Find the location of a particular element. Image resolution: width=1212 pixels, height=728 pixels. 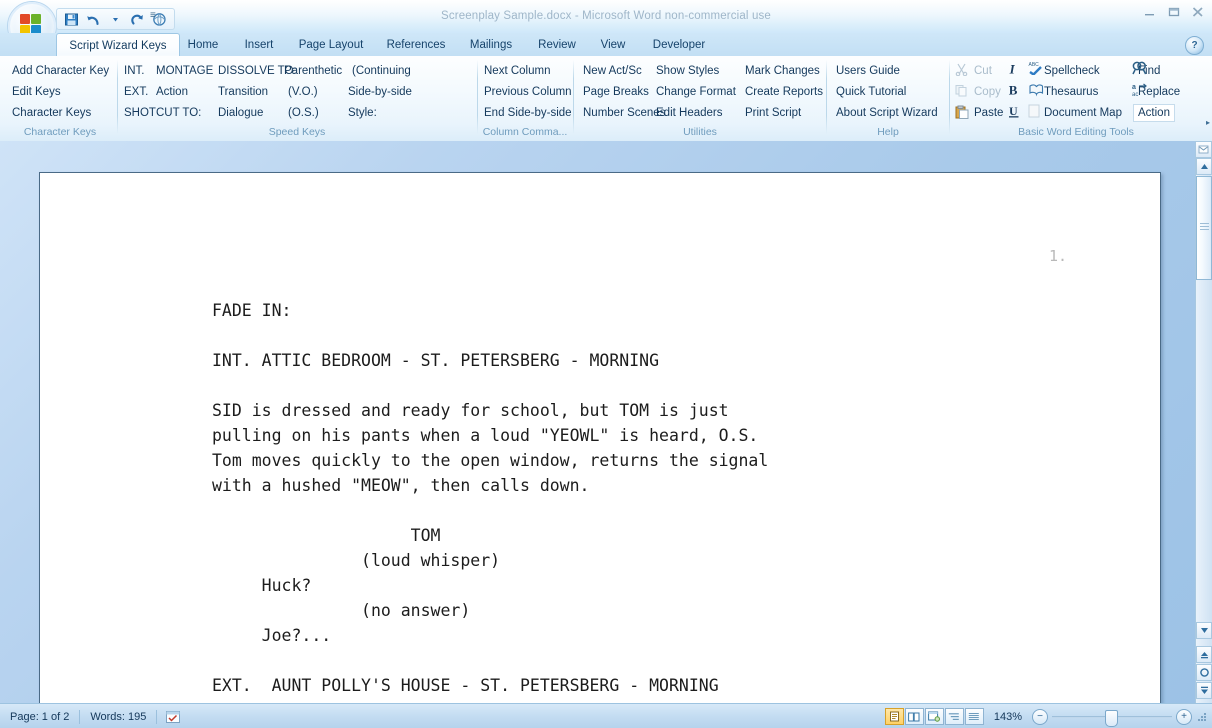

svg-text: ABC is located at coordinates (1034, 65).